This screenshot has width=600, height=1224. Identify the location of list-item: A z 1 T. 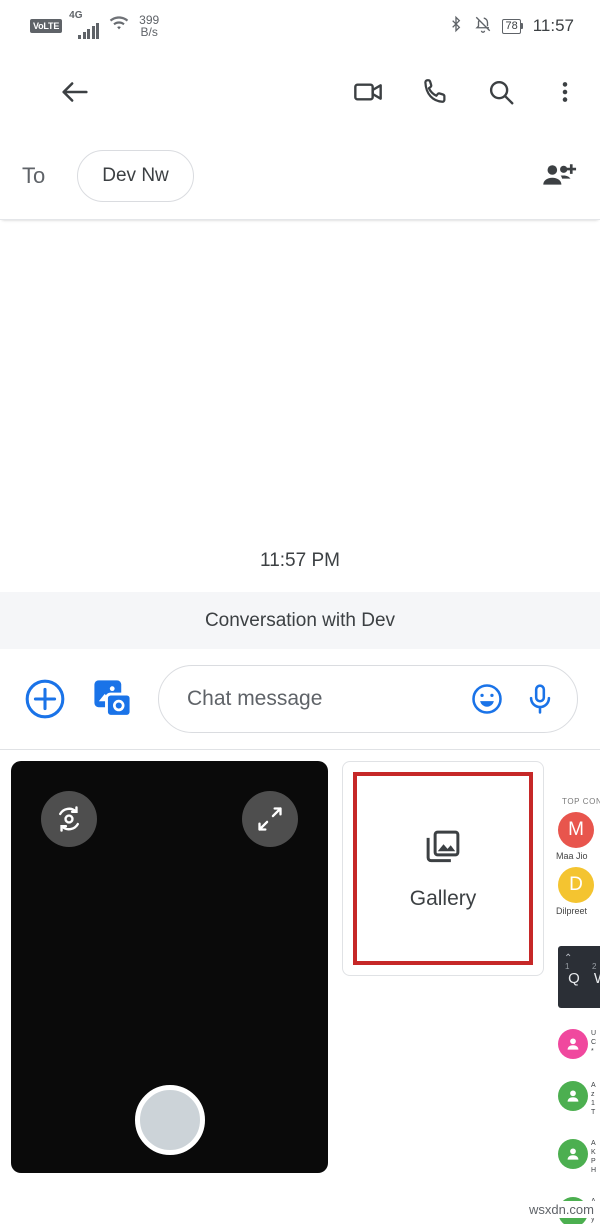
(576, 1099).